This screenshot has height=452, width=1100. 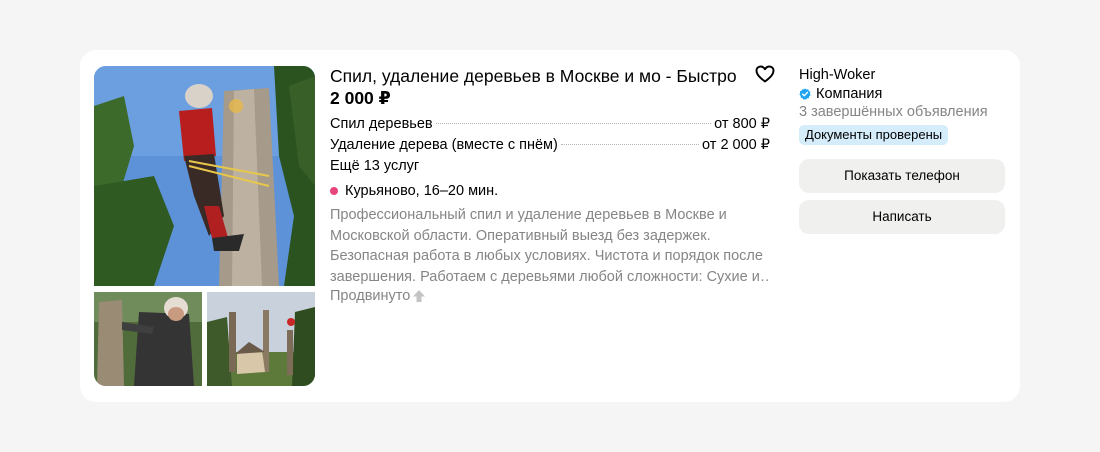 I want to click on documents-verified-badge: Документы проверены, so click(x=874, y=135).